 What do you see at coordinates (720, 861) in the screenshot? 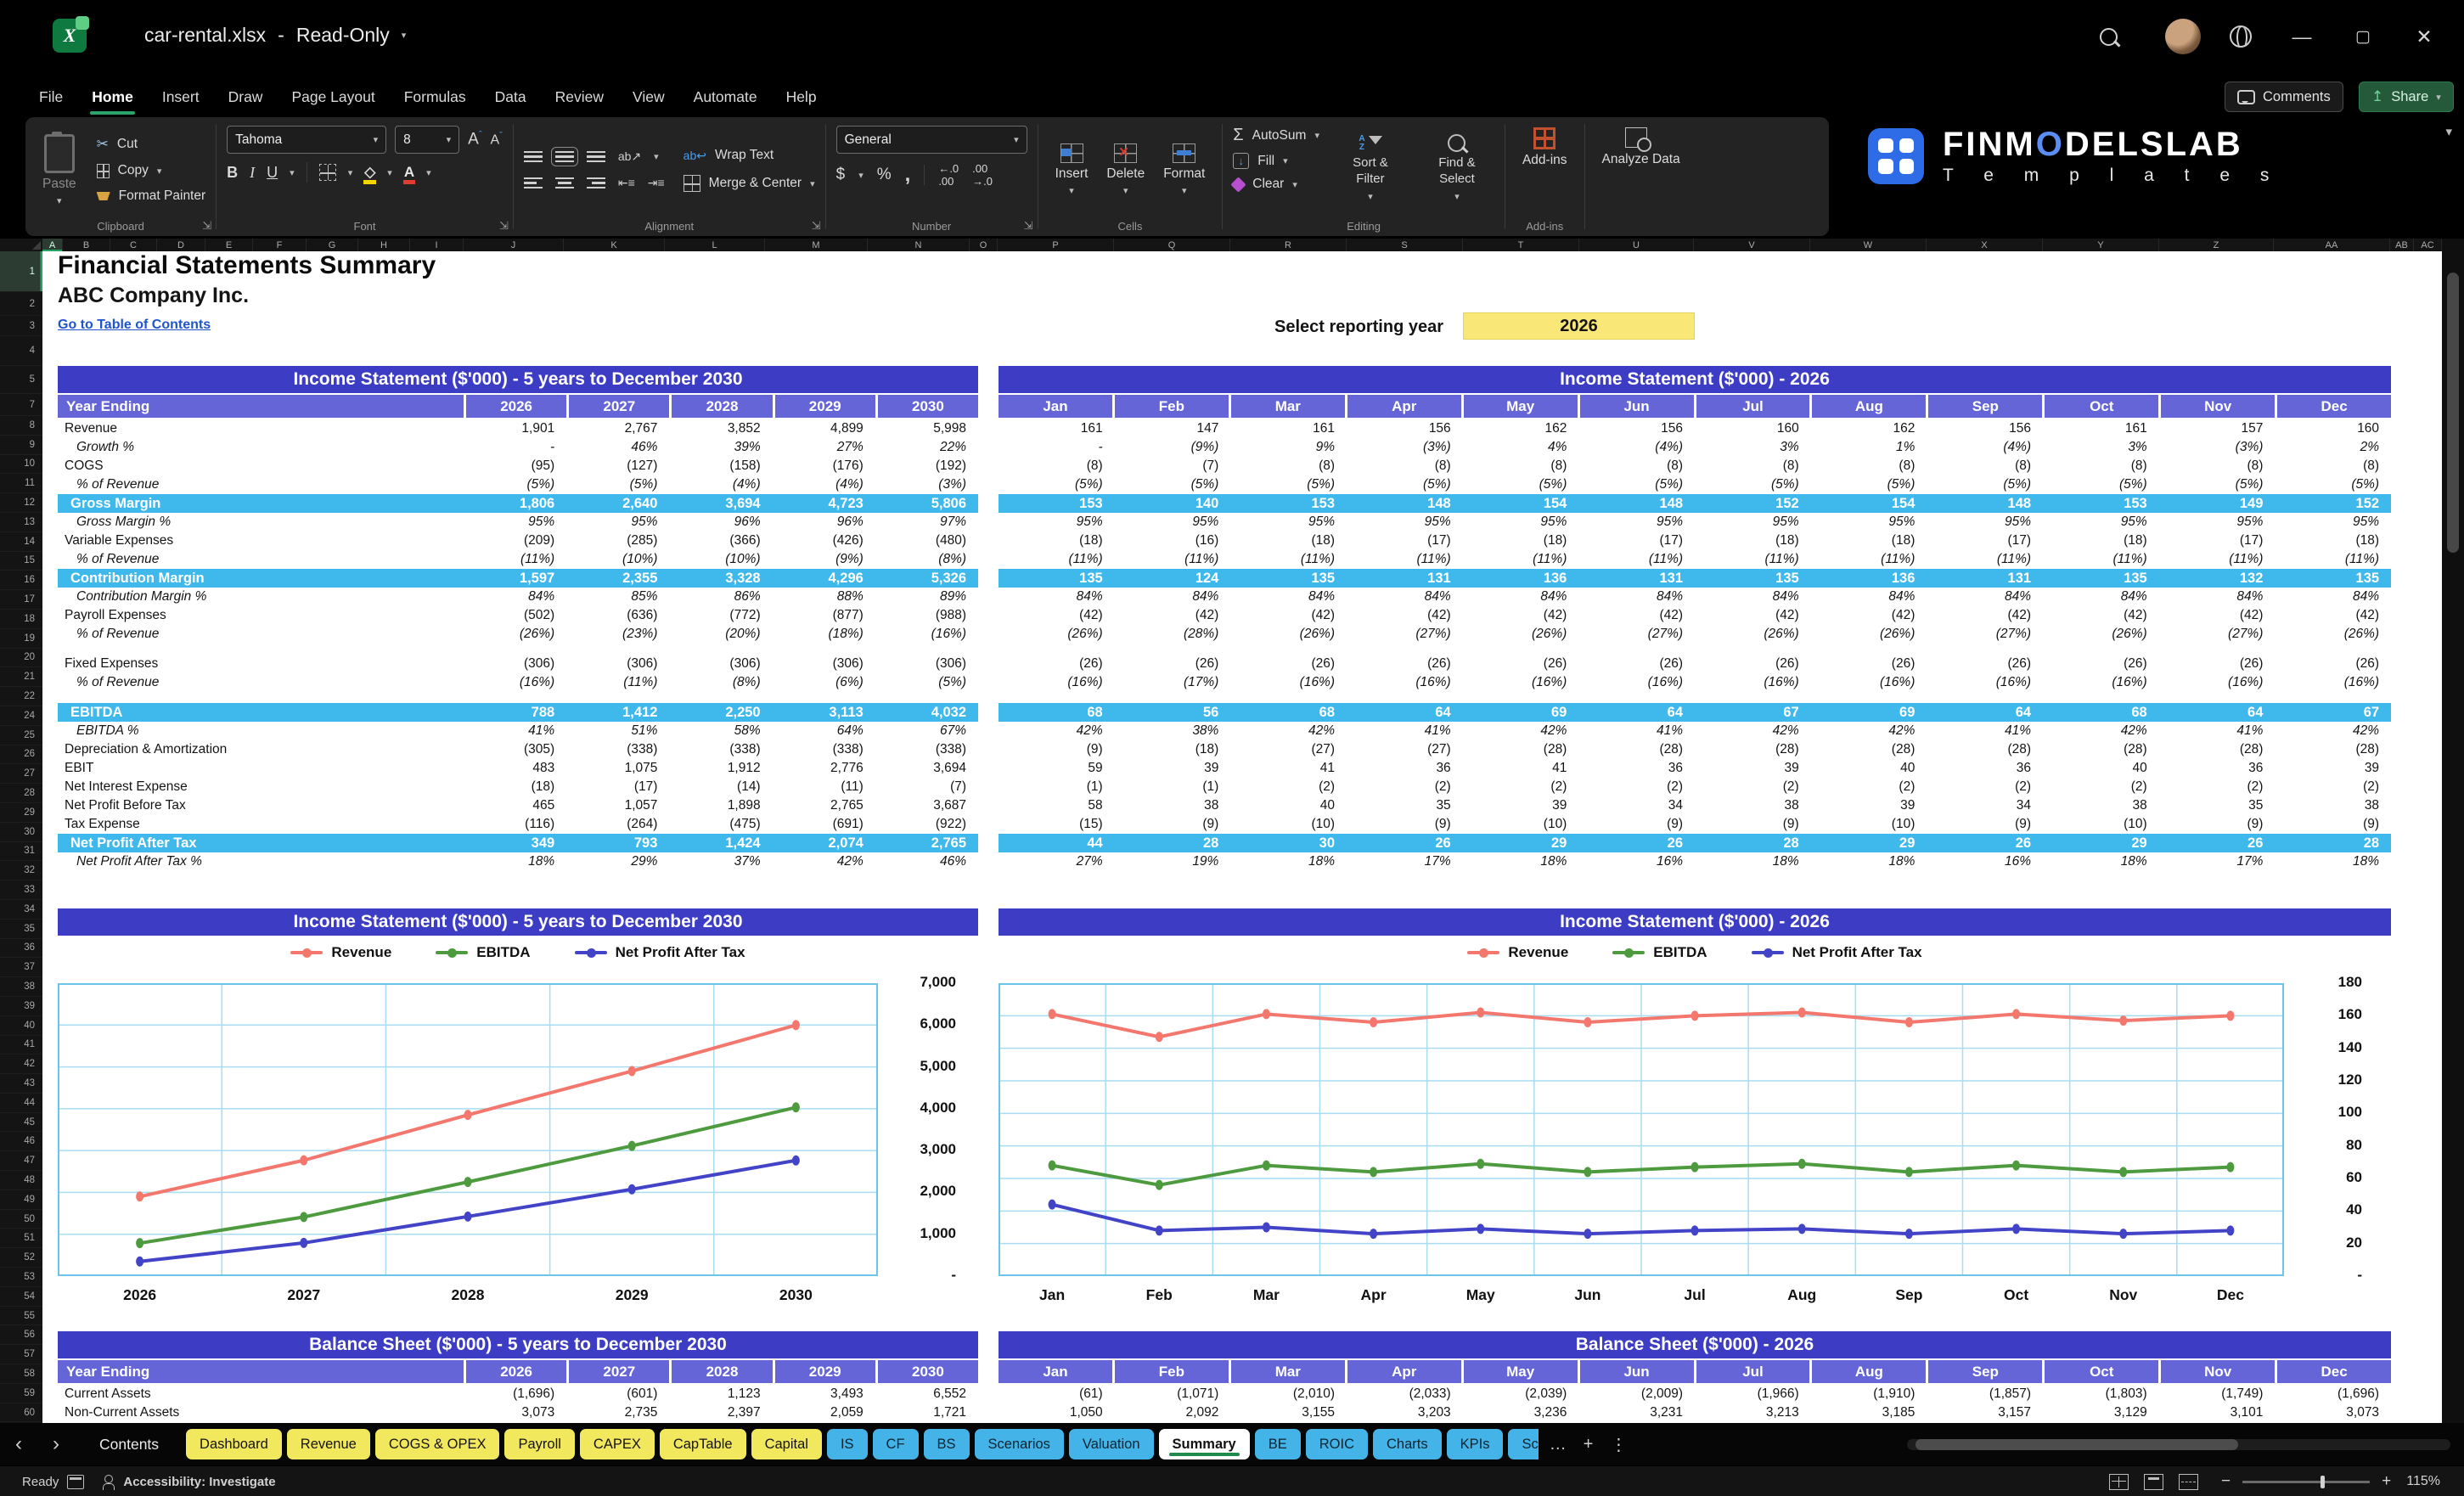
I see `value-cell: 37%` at bounding box center [720, 861].